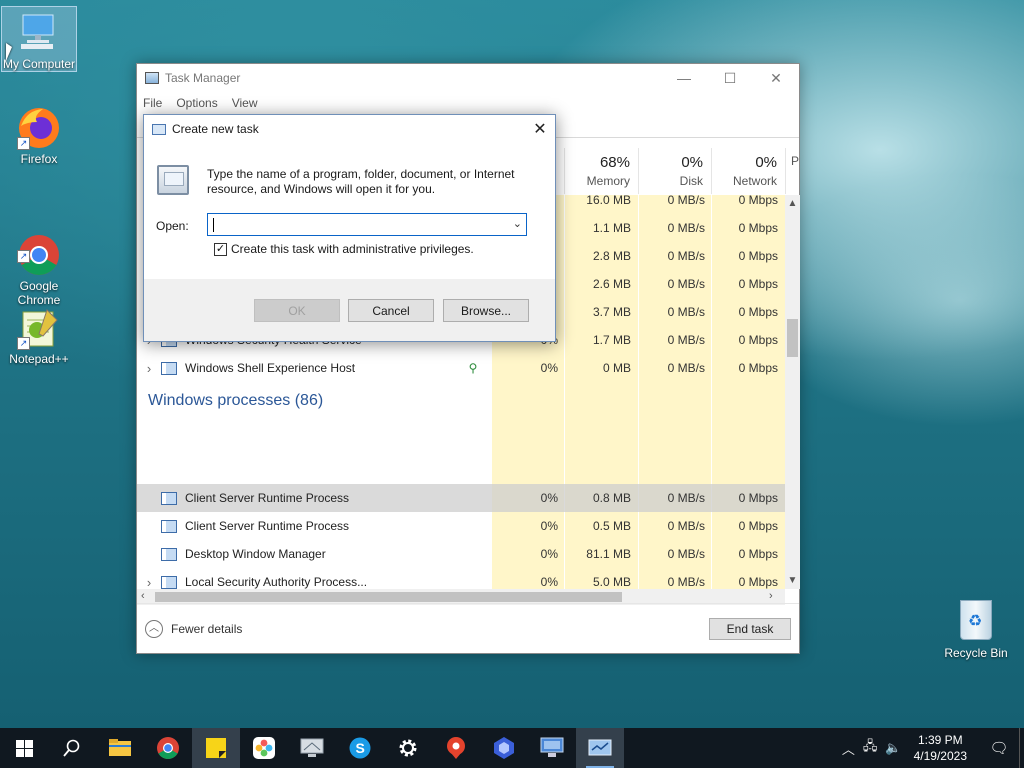  Describe the element at coordinates (173, 180) in the screenshot. I see `run-program-icon` at that location.